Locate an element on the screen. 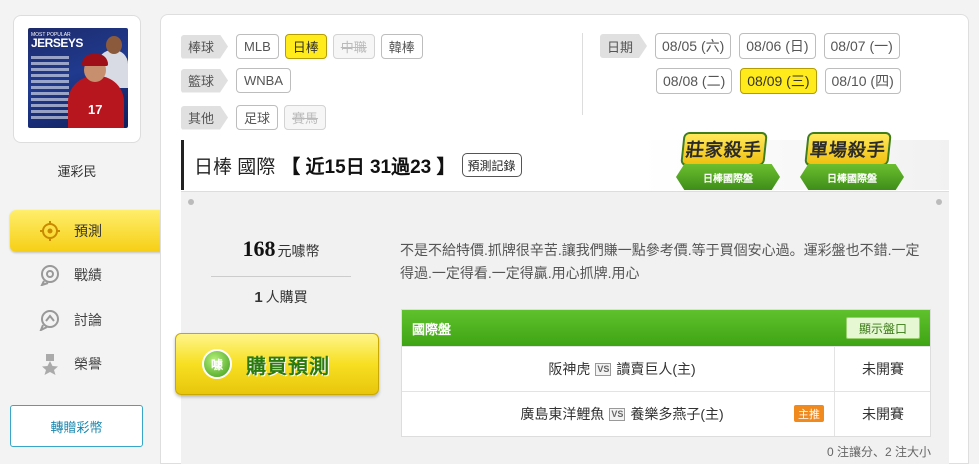 The width and height of the screenshot is (979, 464). filter-npb: 日棒 is located at coordinates (305, 46).